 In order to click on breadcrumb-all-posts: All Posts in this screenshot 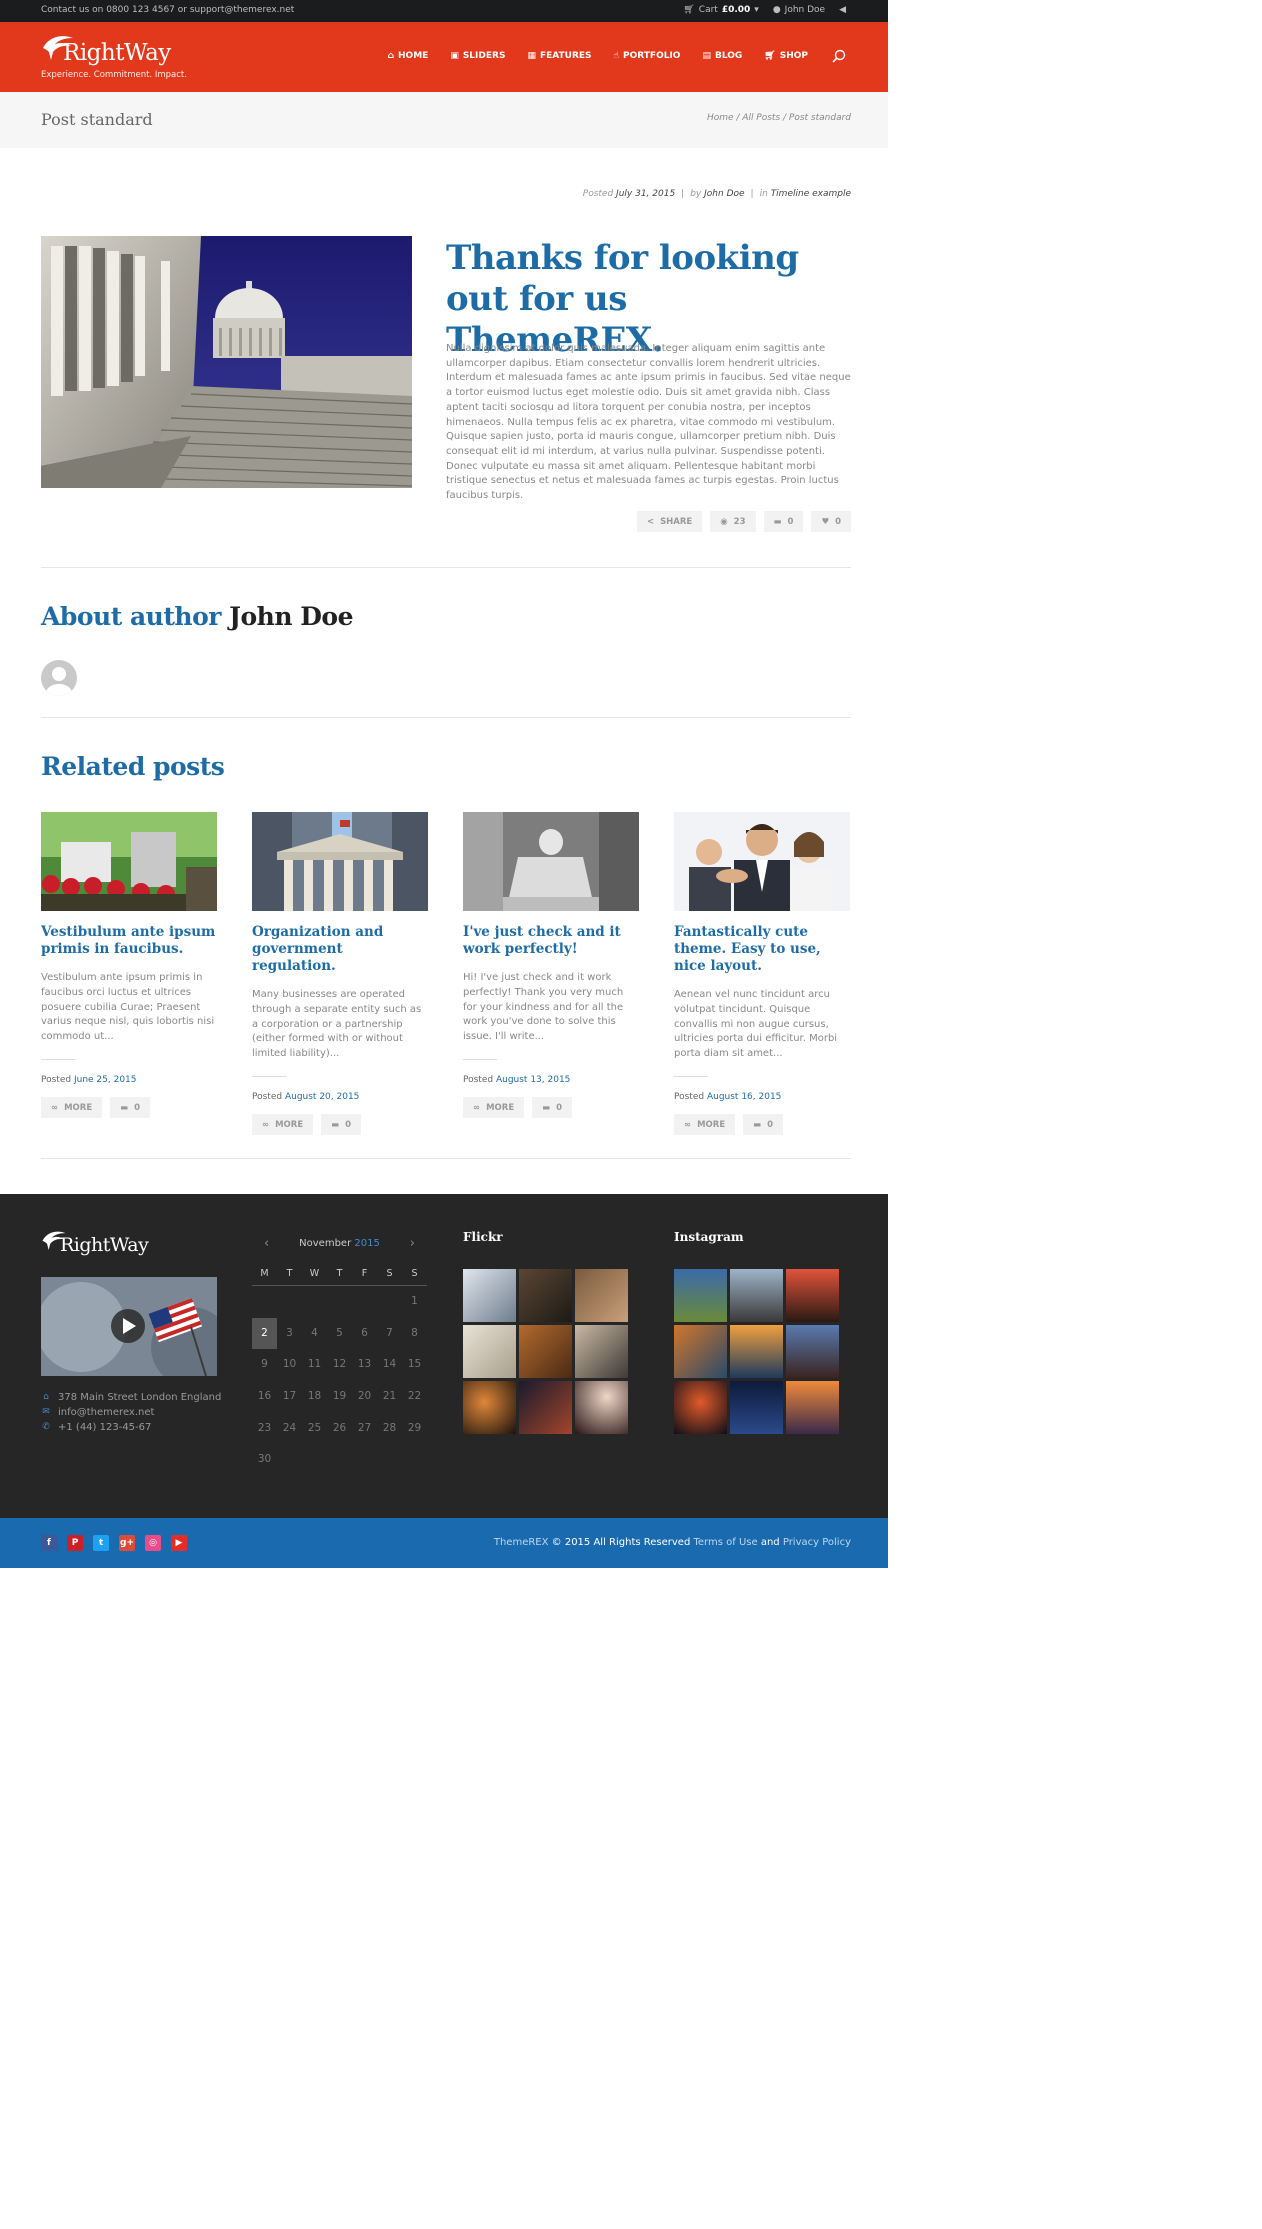, I will do `click(761, 118)`.